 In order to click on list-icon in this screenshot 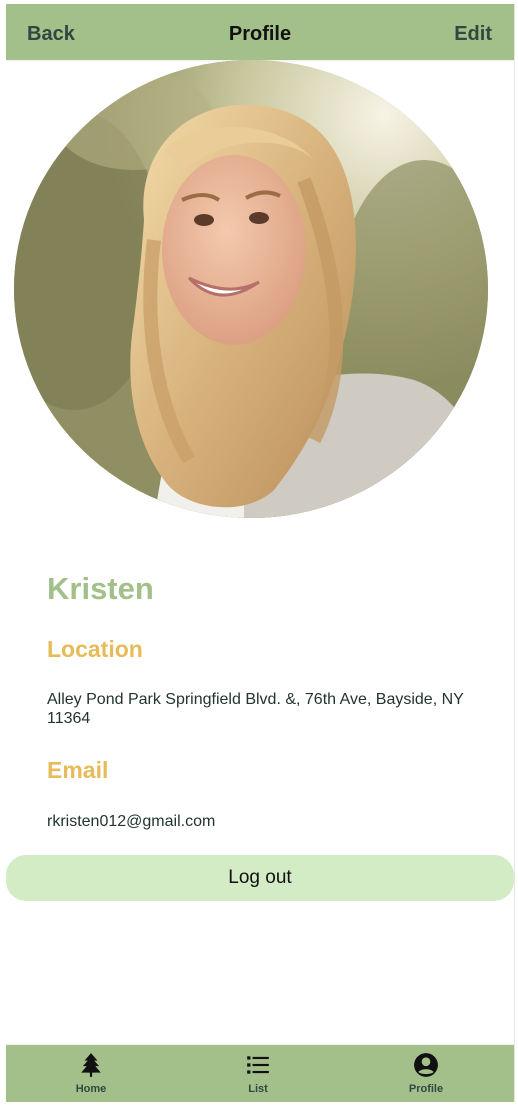, I will do `click(258, 1065)`.